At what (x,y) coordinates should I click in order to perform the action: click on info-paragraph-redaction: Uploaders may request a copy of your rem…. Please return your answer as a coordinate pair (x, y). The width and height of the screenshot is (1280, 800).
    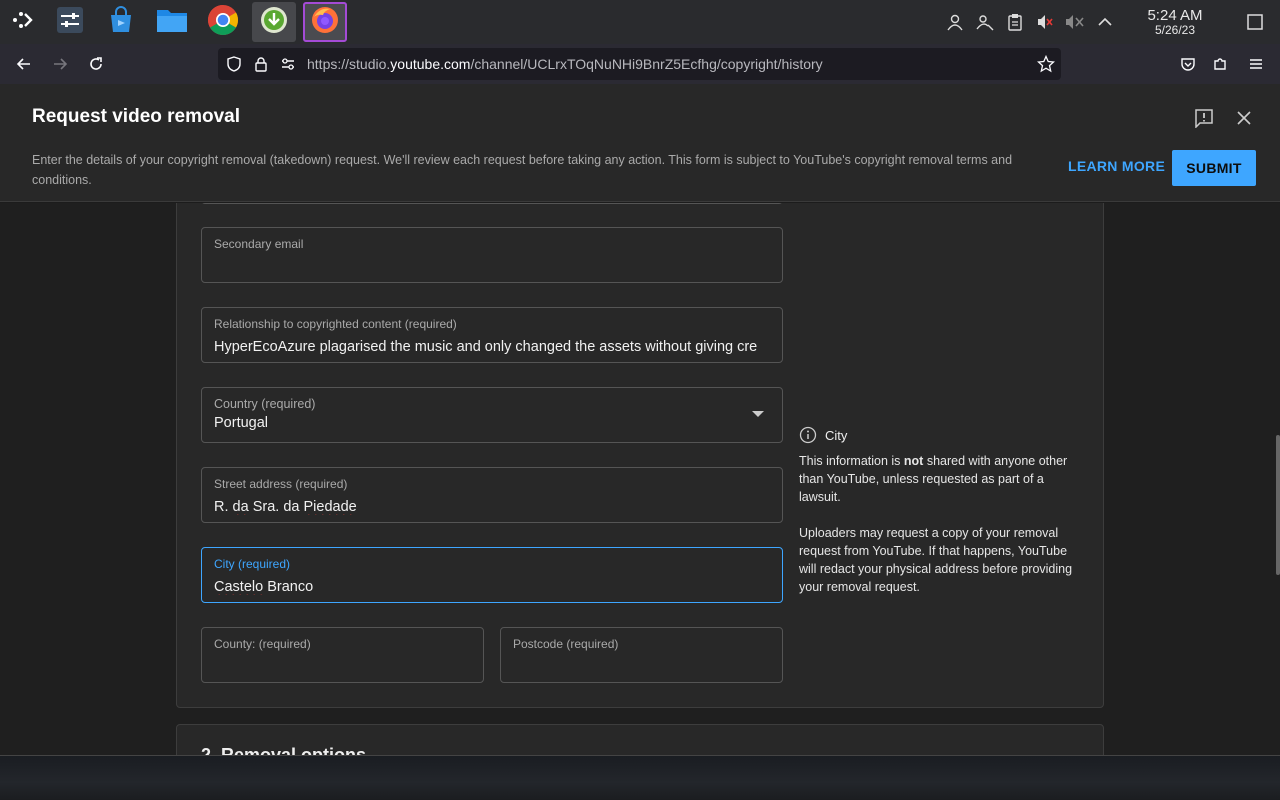
    Looking at the image, I should click on (936, 560).